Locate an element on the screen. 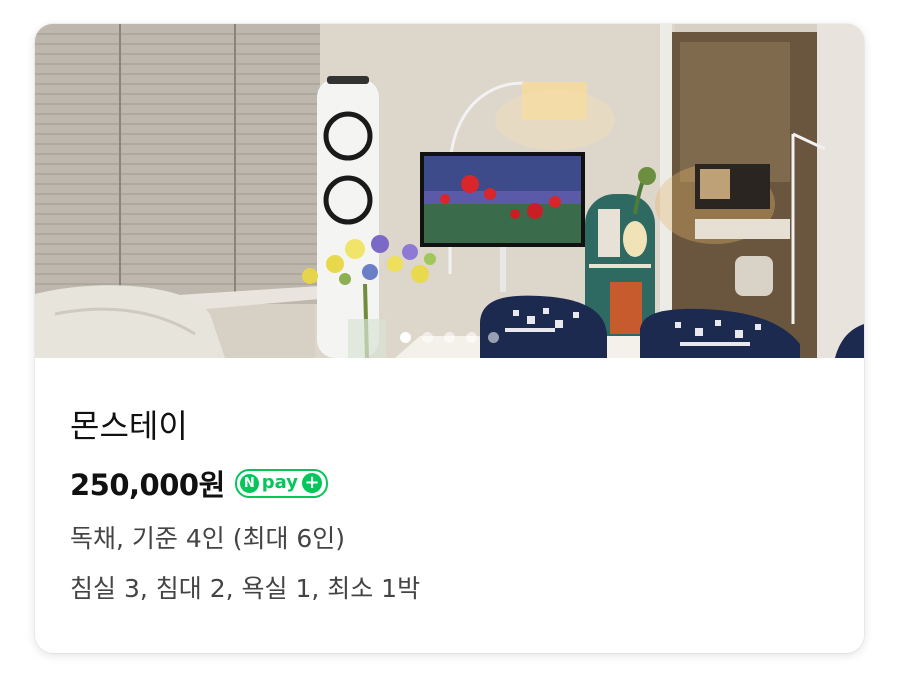 This screenshot has width=899, height=688. npay-label: pay is located at coordinates (279, 482).